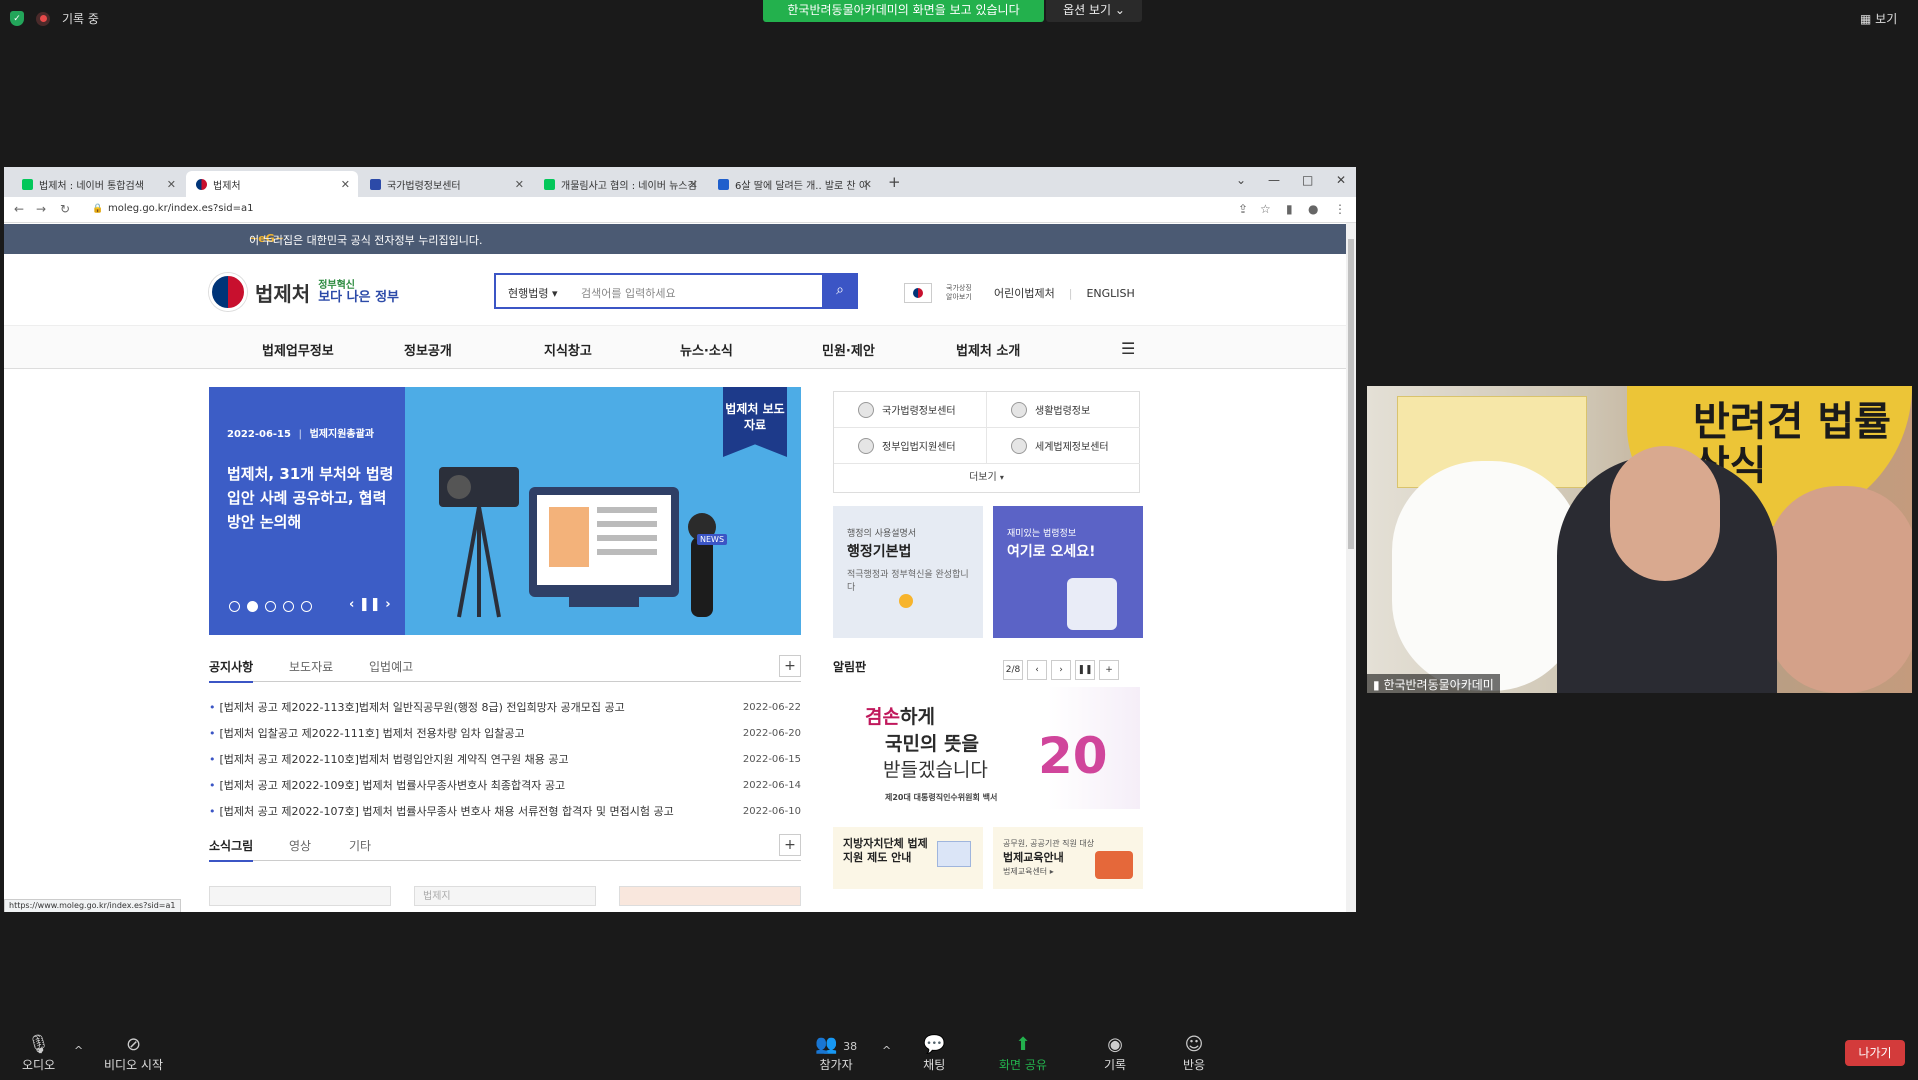 The image size is (1918, 1080). What do you see at coordinates (533, 293) in the screenshot?
I see `search-category-select: 현행법령 ▾` at bounding box center [533, 293].